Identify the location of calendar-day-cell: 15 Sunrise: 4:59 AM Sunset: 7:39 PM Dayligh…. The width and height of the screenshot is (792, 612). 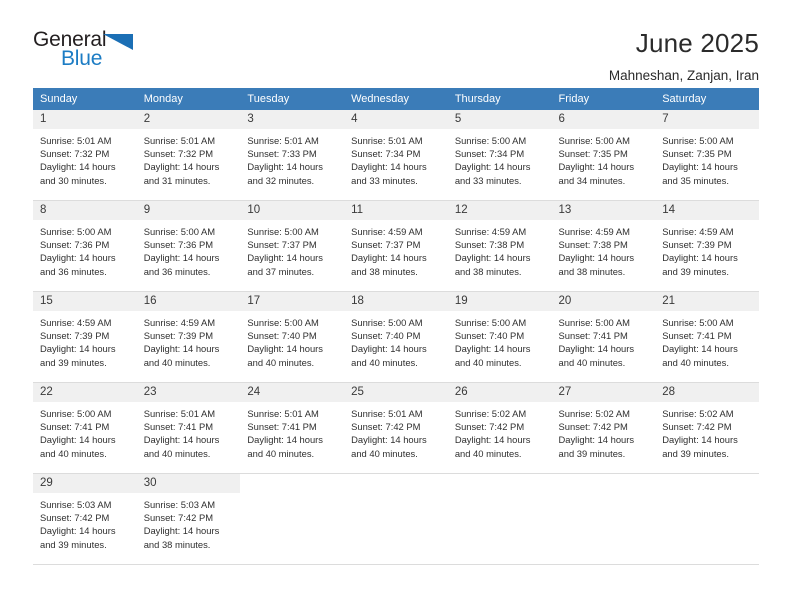
(85, 337).